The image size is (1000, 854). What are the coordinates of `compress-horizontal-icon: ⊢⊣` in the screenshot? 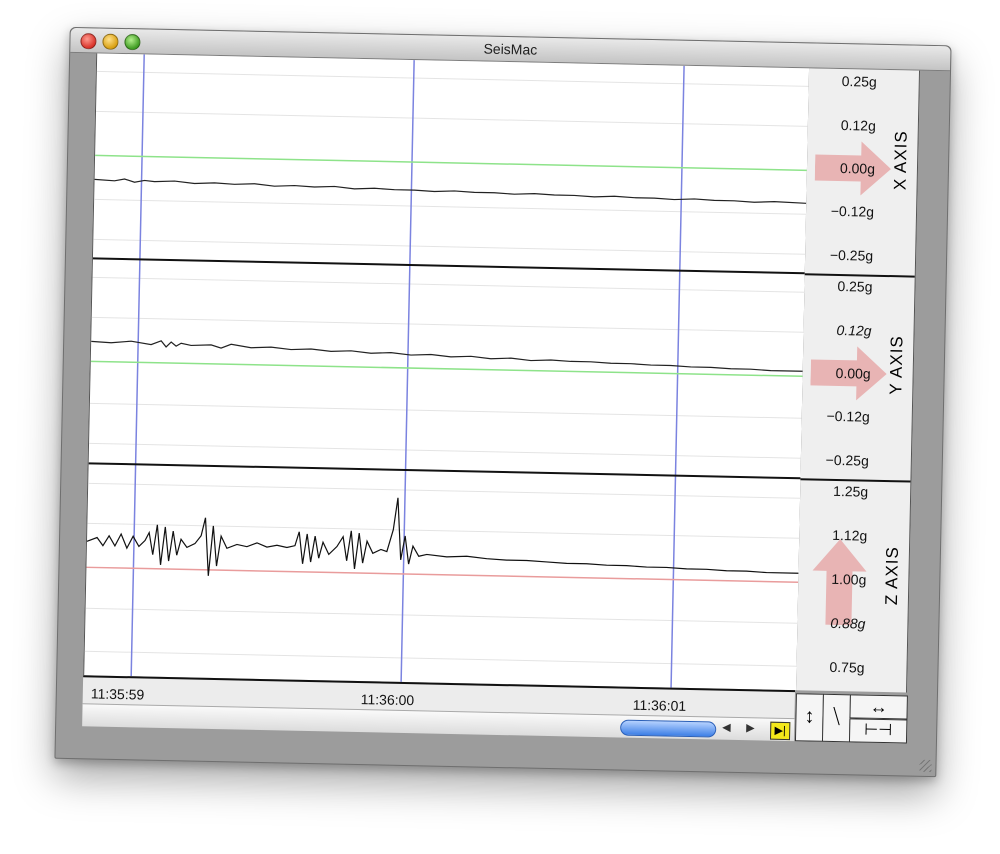 It's located at (878, 731).